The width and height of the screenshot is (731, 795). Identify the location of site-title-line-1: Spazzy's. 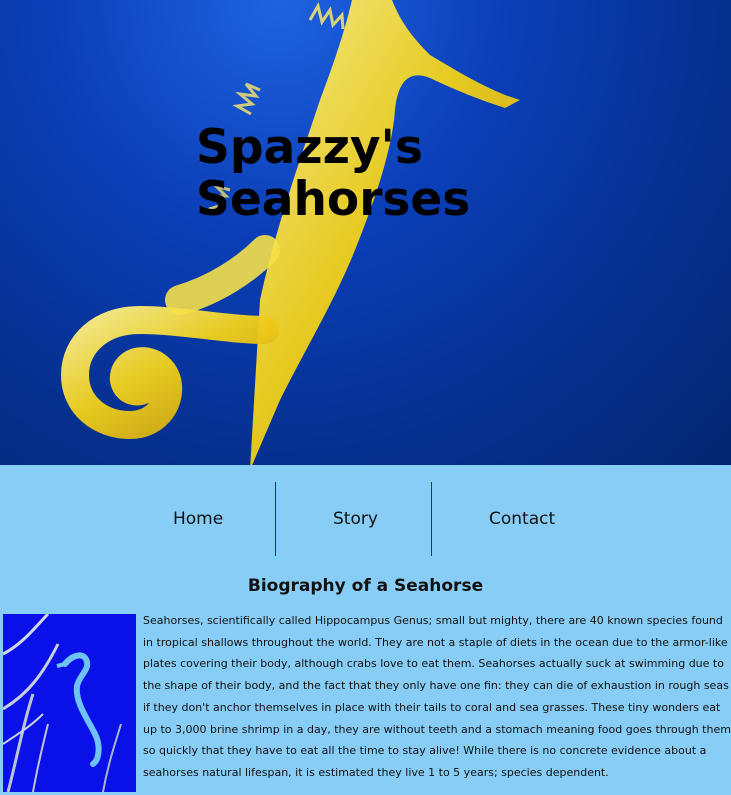
(309, 147).